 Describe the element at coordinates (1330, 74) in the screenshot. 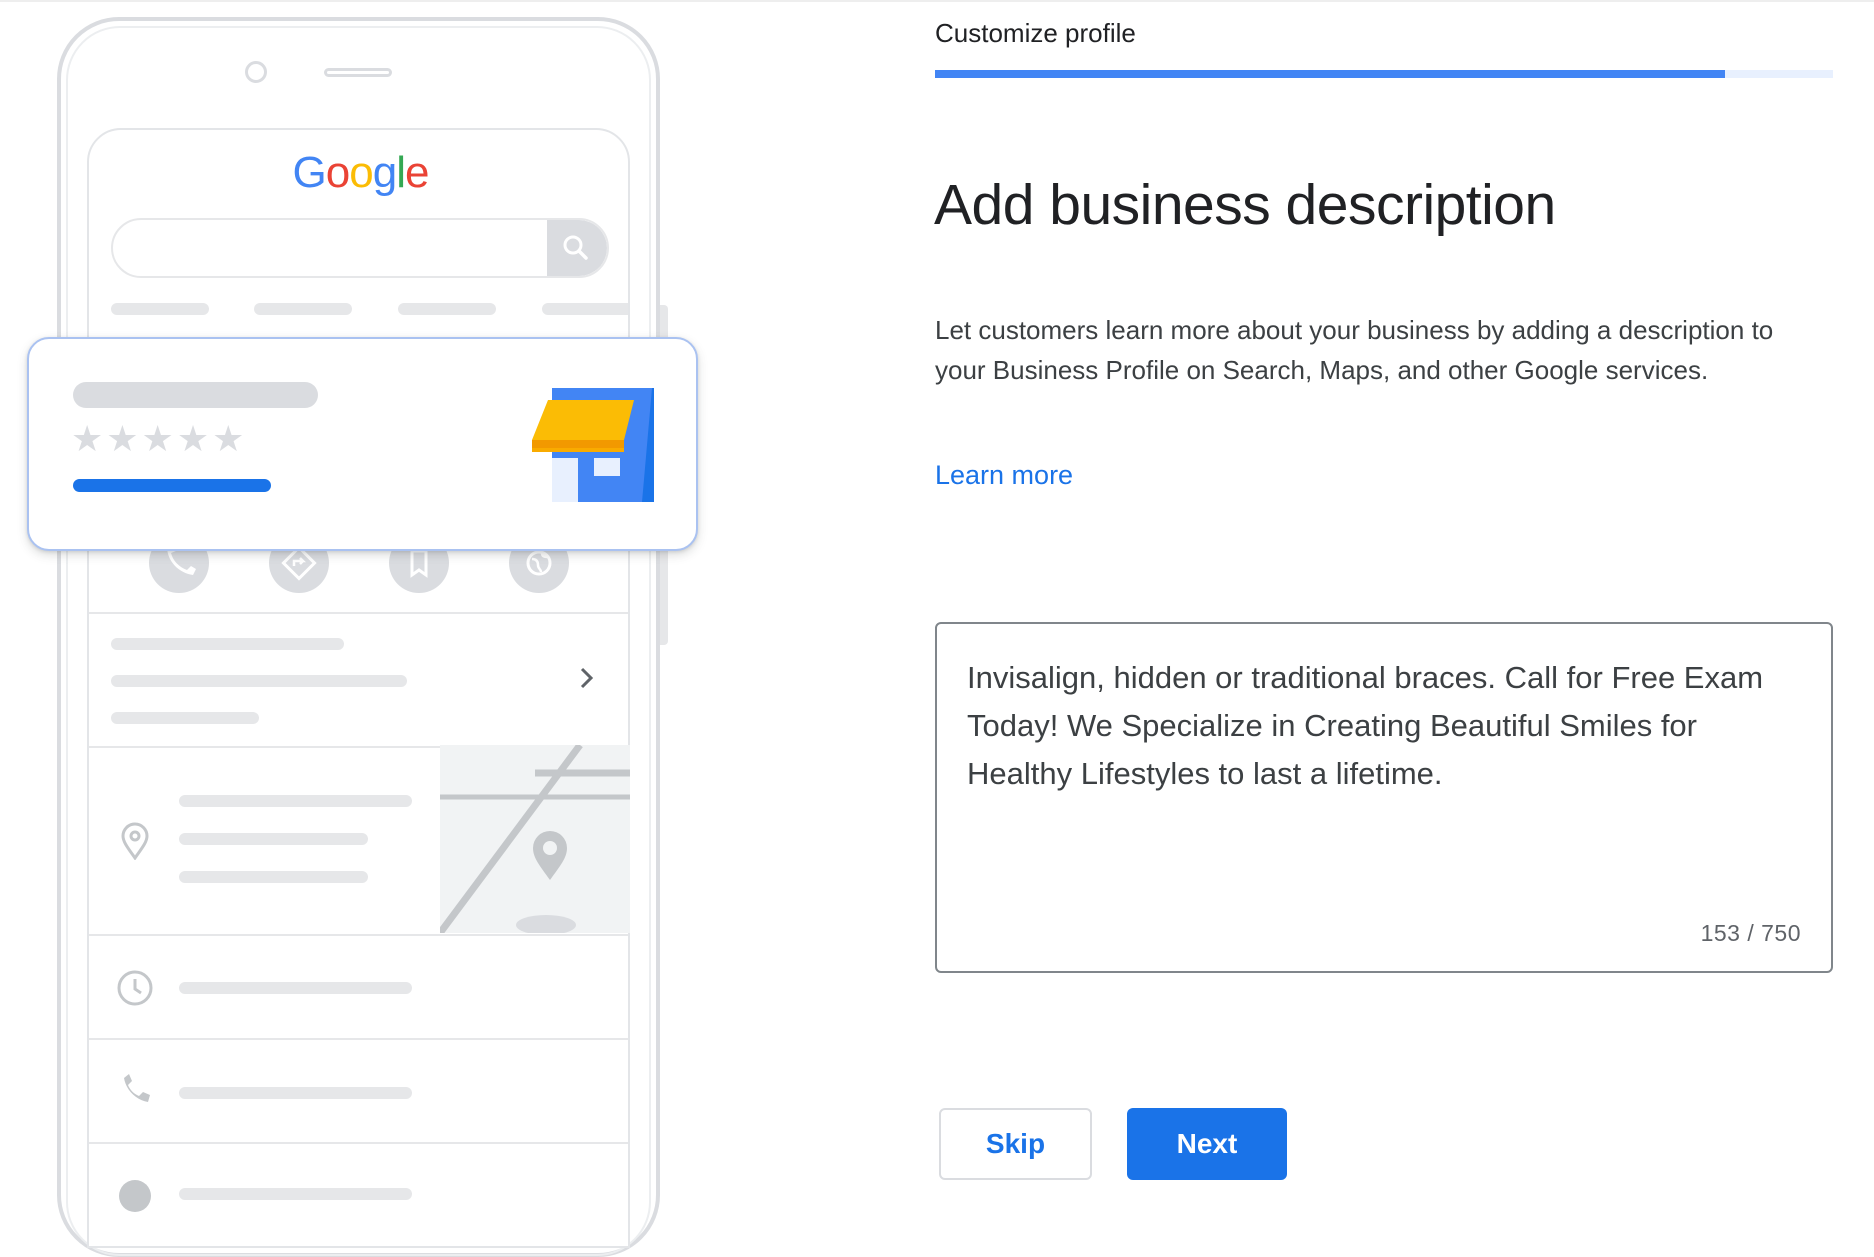

I see `progress-fill` at that location.